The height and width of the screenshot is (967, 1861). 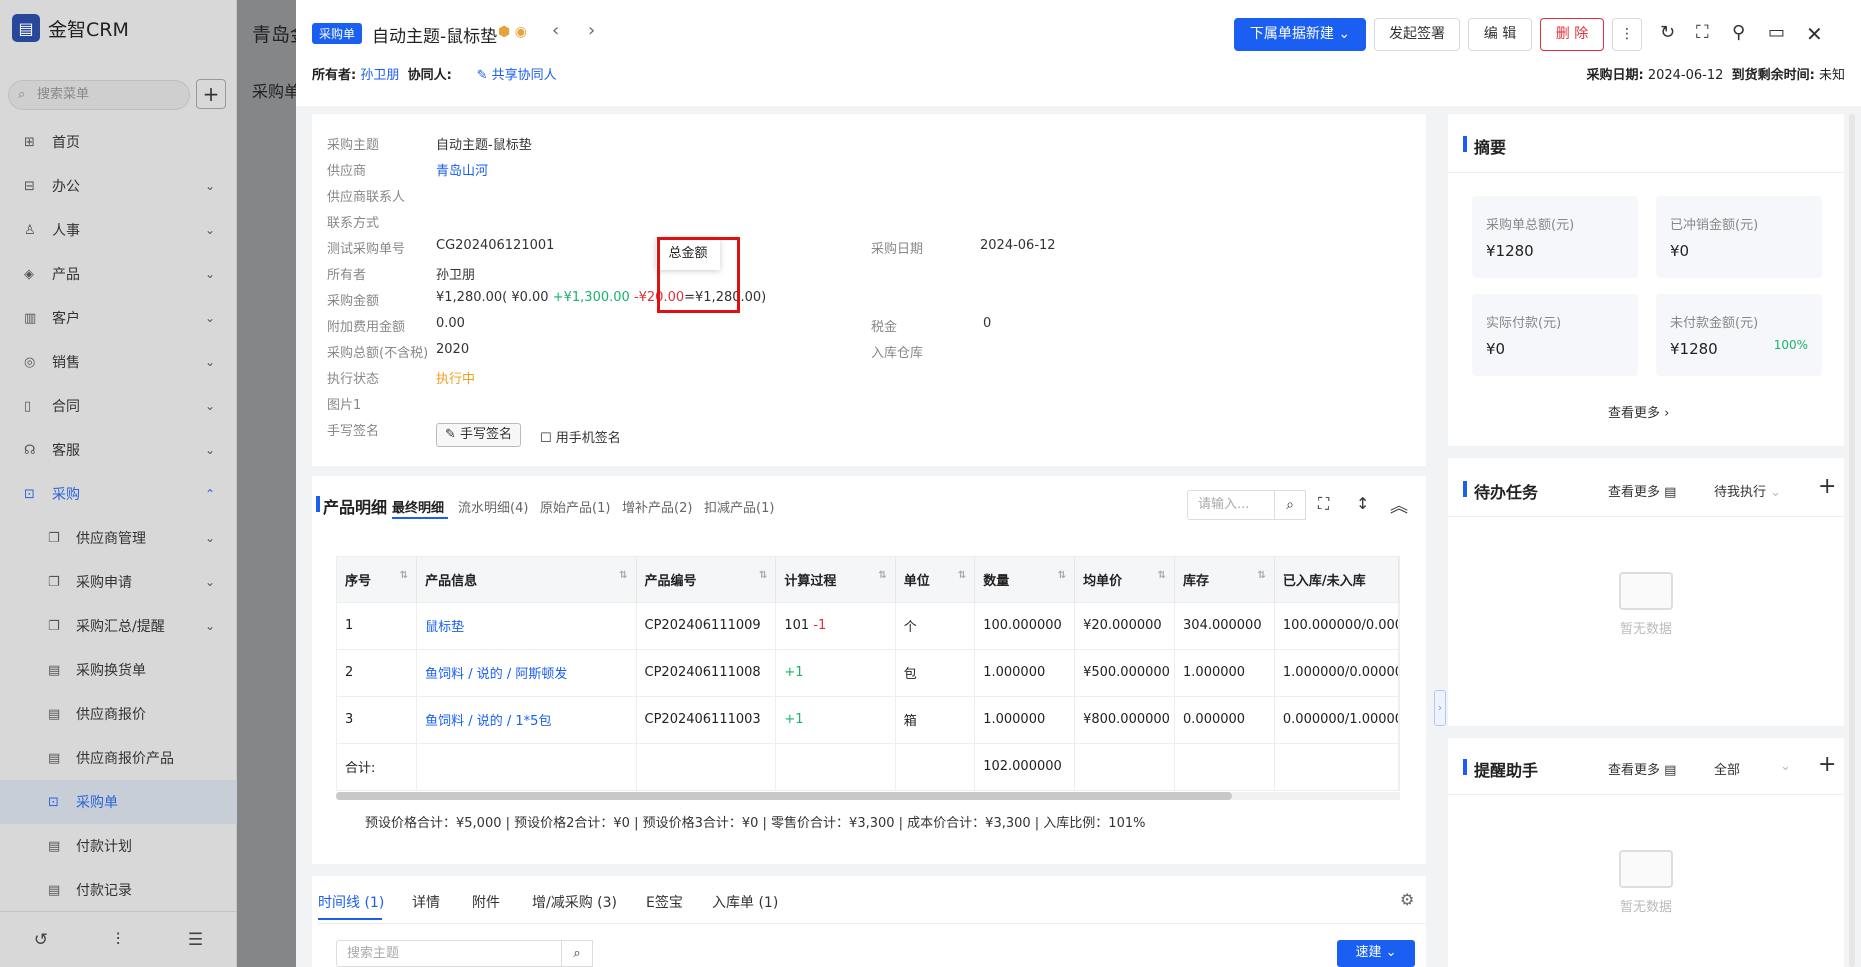 I want to click on menu-item-hr: ♙ 人事 ⌄, so click(x=118, y=230).